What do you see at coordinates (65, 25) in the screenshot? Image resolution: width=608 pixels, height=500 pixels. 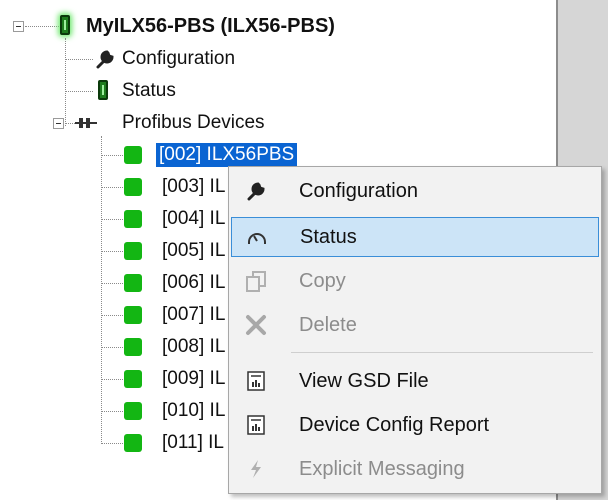 I see `module-icon` at bounding box center [65, 25].